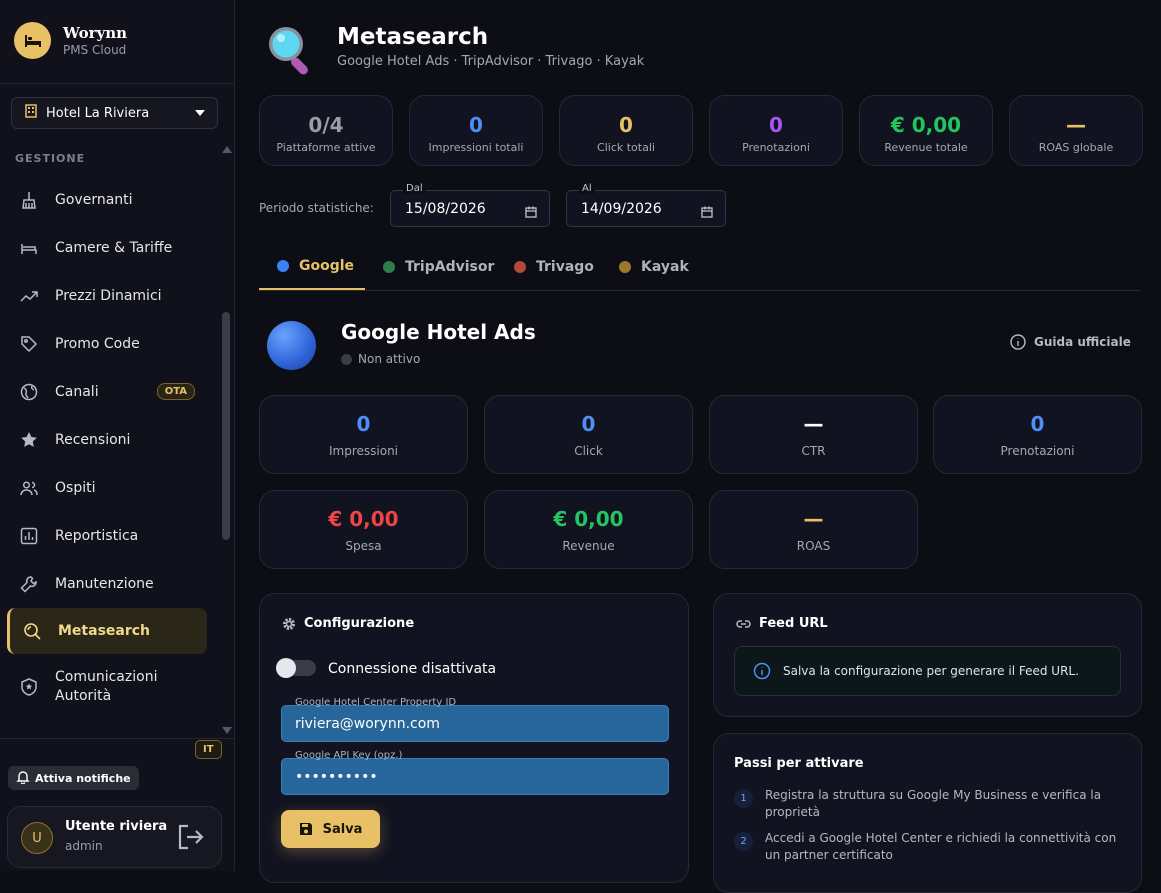  I want to click on sidebar-item-comunicazioni-autorita: Comunicazioni Autorità, so click(107, 687).